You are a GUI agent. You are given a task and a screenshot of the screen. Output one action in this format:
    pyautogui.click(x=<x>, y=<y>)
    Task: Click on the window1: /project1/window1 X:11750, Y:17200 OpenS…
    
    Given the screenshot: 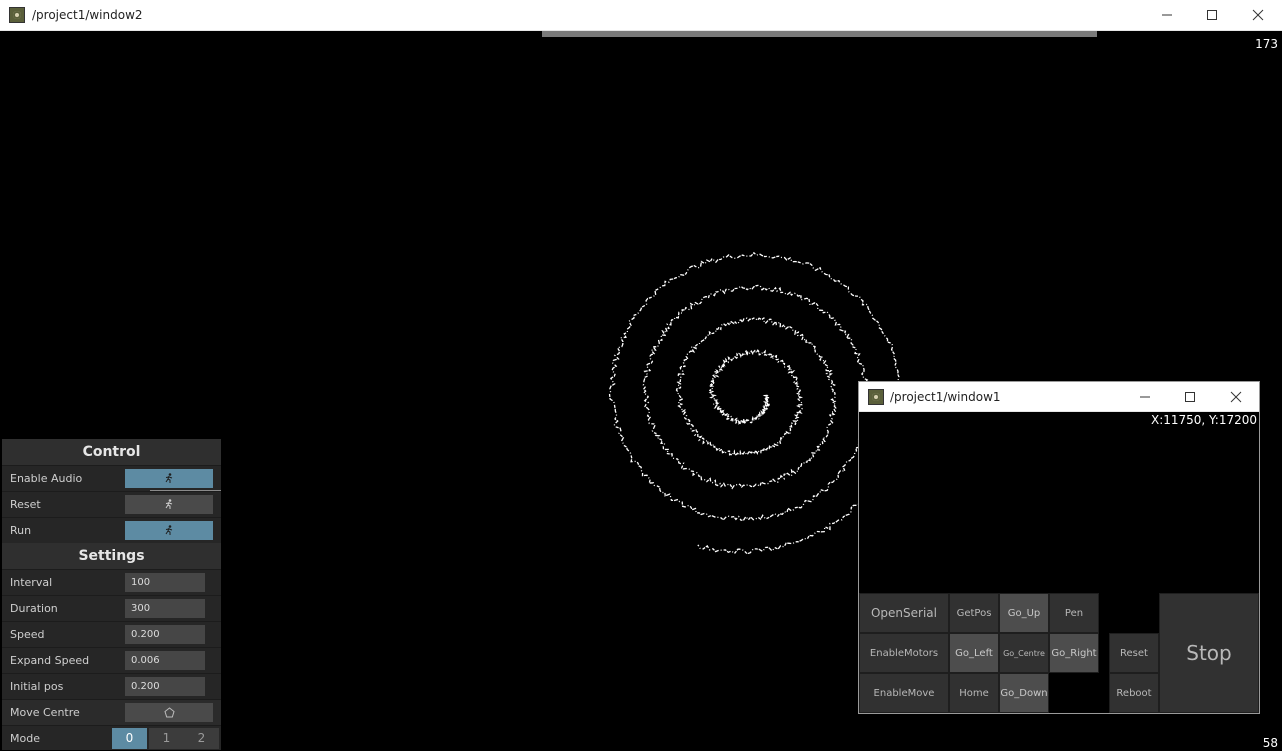 What is the action you would take?
    pyautogui.click(x=1059, y=547)
    